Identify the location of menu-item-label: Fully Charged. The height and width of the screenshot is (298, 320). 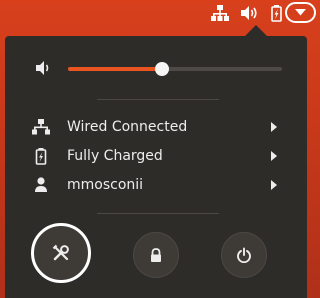
(115, 156).